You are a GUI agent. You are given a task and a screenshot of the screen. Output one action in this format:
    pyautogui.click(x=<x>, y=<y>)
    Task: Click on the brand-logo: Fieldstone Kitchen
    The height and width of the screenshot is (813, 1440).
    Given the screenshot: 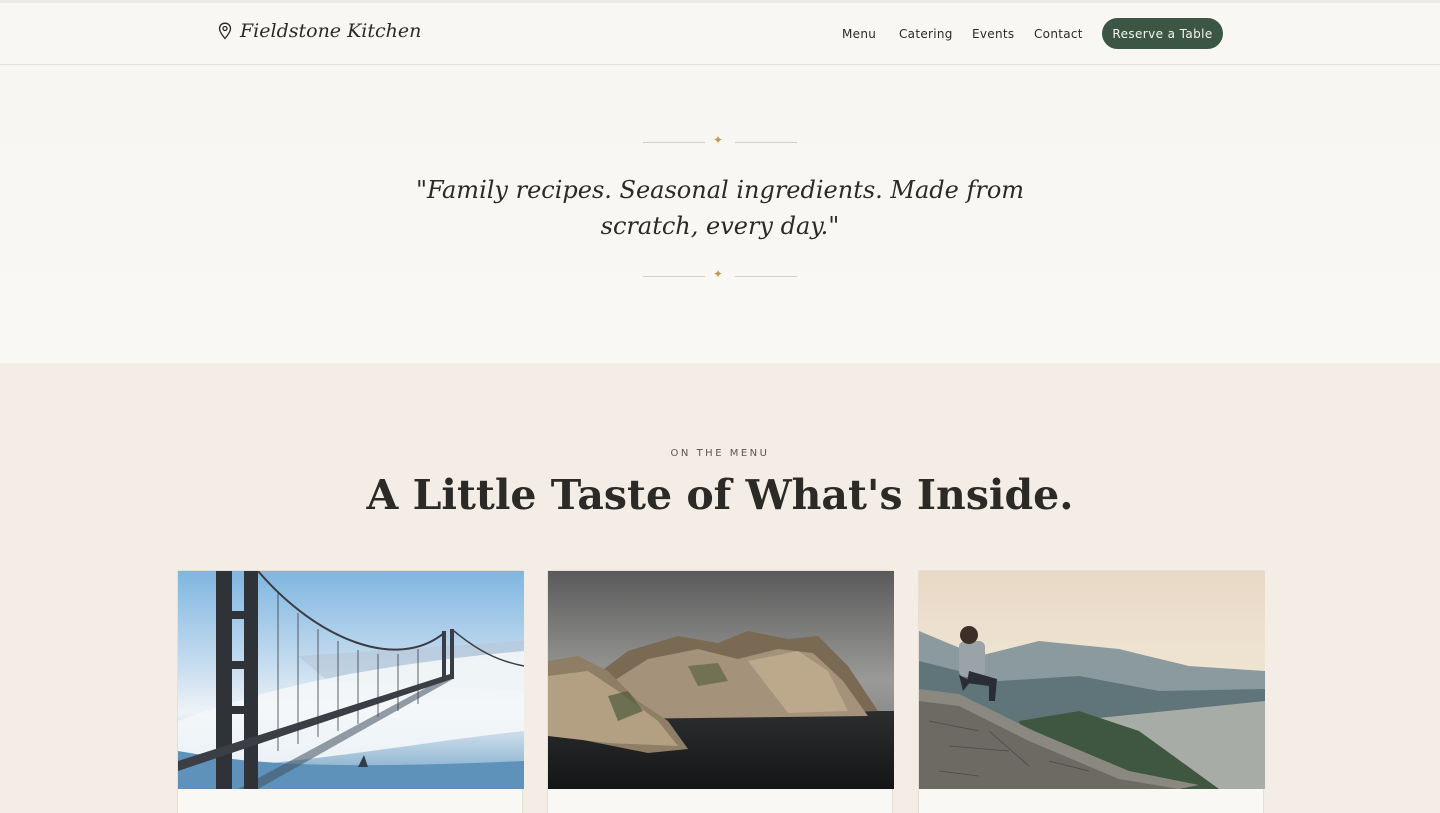 What is the action you would take?
    pyautogui.click(x=319, y=31)
    